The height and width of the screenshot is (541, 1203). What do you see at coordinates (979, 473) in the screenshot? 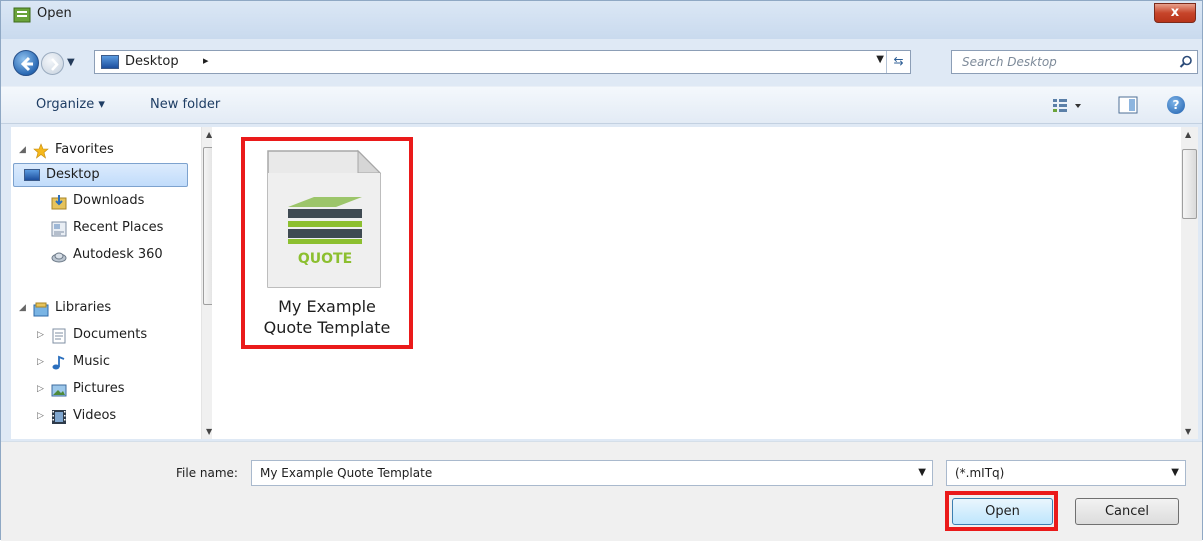
I see `file-type-value: (*.mITq)` at bounding box center [979, 473].